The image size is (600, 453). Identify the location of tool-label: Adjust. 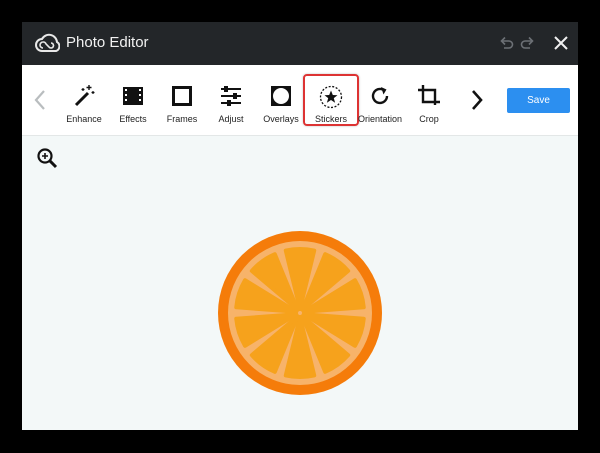
(231, 119).